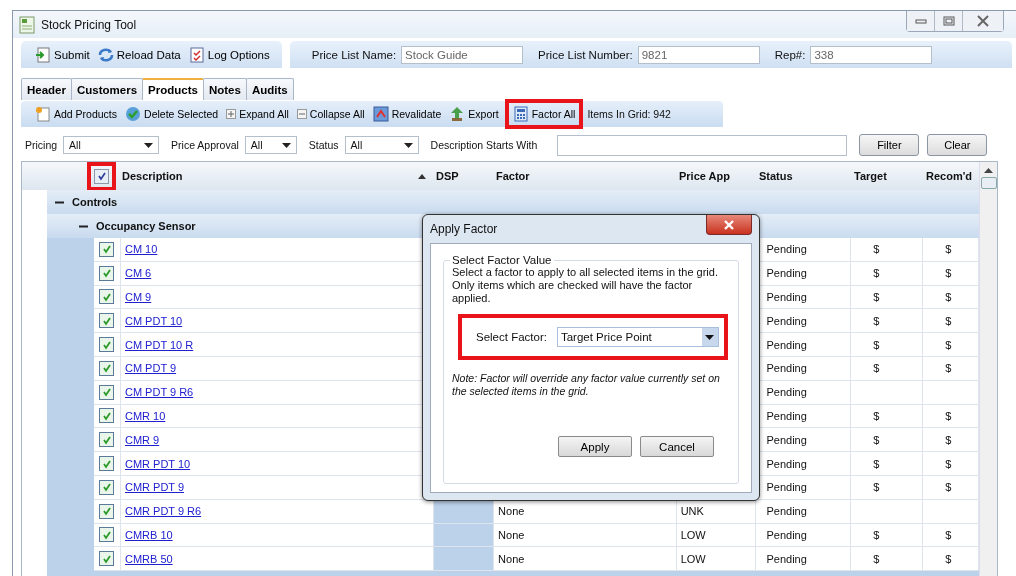 The width and height of the screenshot is (1016, 576). Describe the element at coordinates (323, 145) in the screenshot. I see `filter-label: Status` at that location.